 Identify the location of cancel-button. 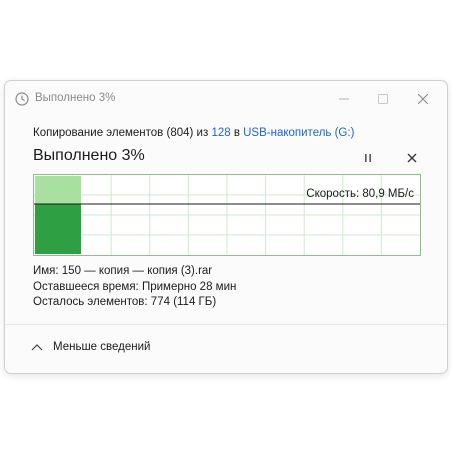
(412, 158).